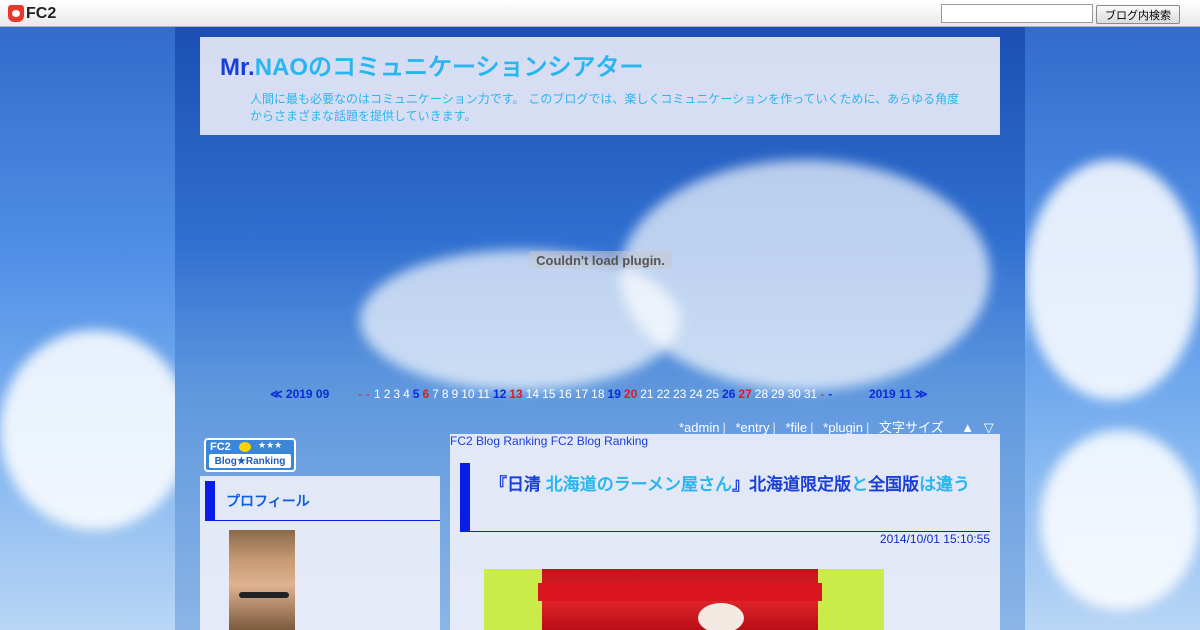  Describe the element at coordinates (934, 539) in the screenshot. I see `entry-date: 2014/10/01 15:10:55` at that location.